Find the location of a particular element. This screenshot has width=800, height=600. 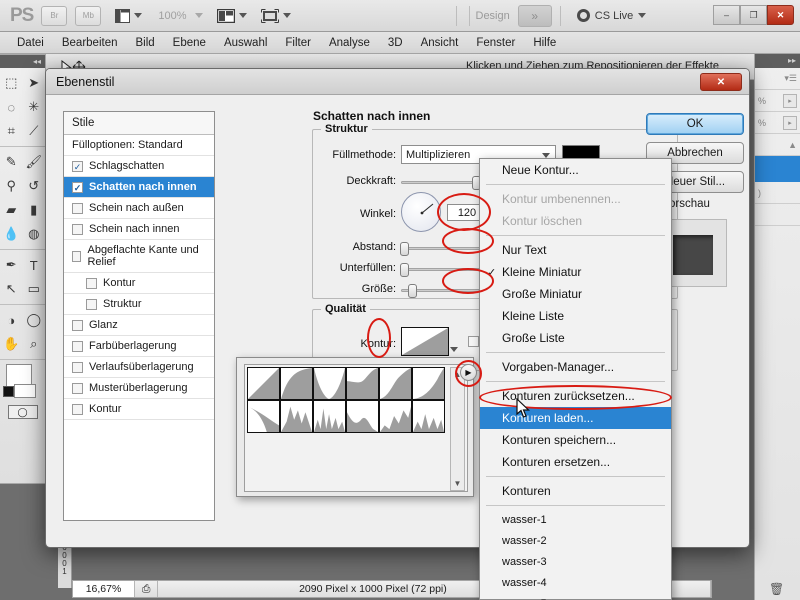

pen-tool: ✒ is located at coordinates (11, 265).